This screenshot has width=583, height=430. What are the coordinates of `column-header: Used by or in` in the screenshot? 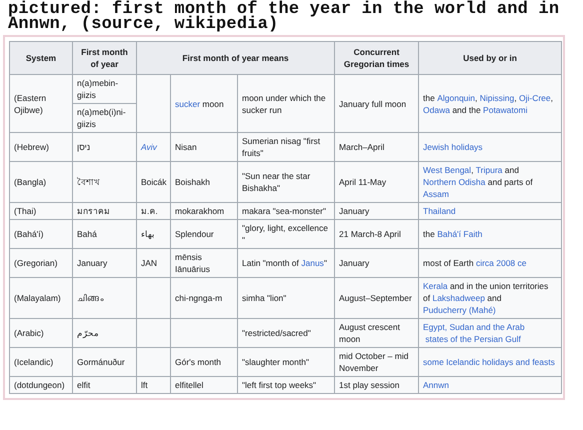 It's located at (490, 58).